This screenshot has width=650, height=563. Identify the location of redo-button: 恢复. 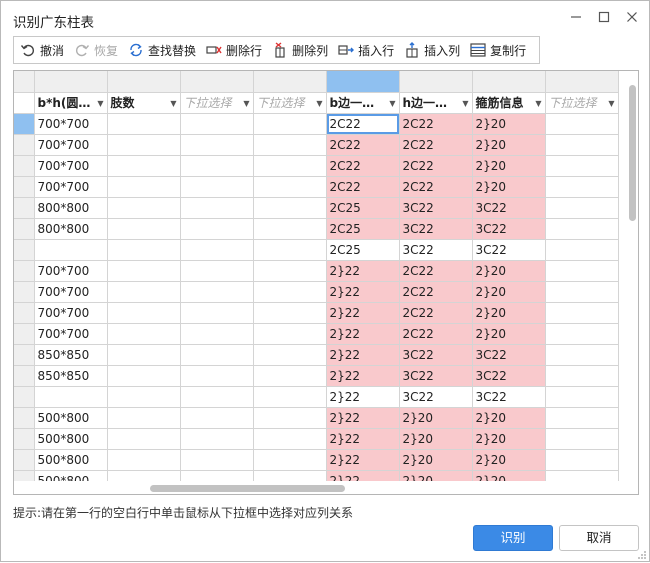
(96, 50).